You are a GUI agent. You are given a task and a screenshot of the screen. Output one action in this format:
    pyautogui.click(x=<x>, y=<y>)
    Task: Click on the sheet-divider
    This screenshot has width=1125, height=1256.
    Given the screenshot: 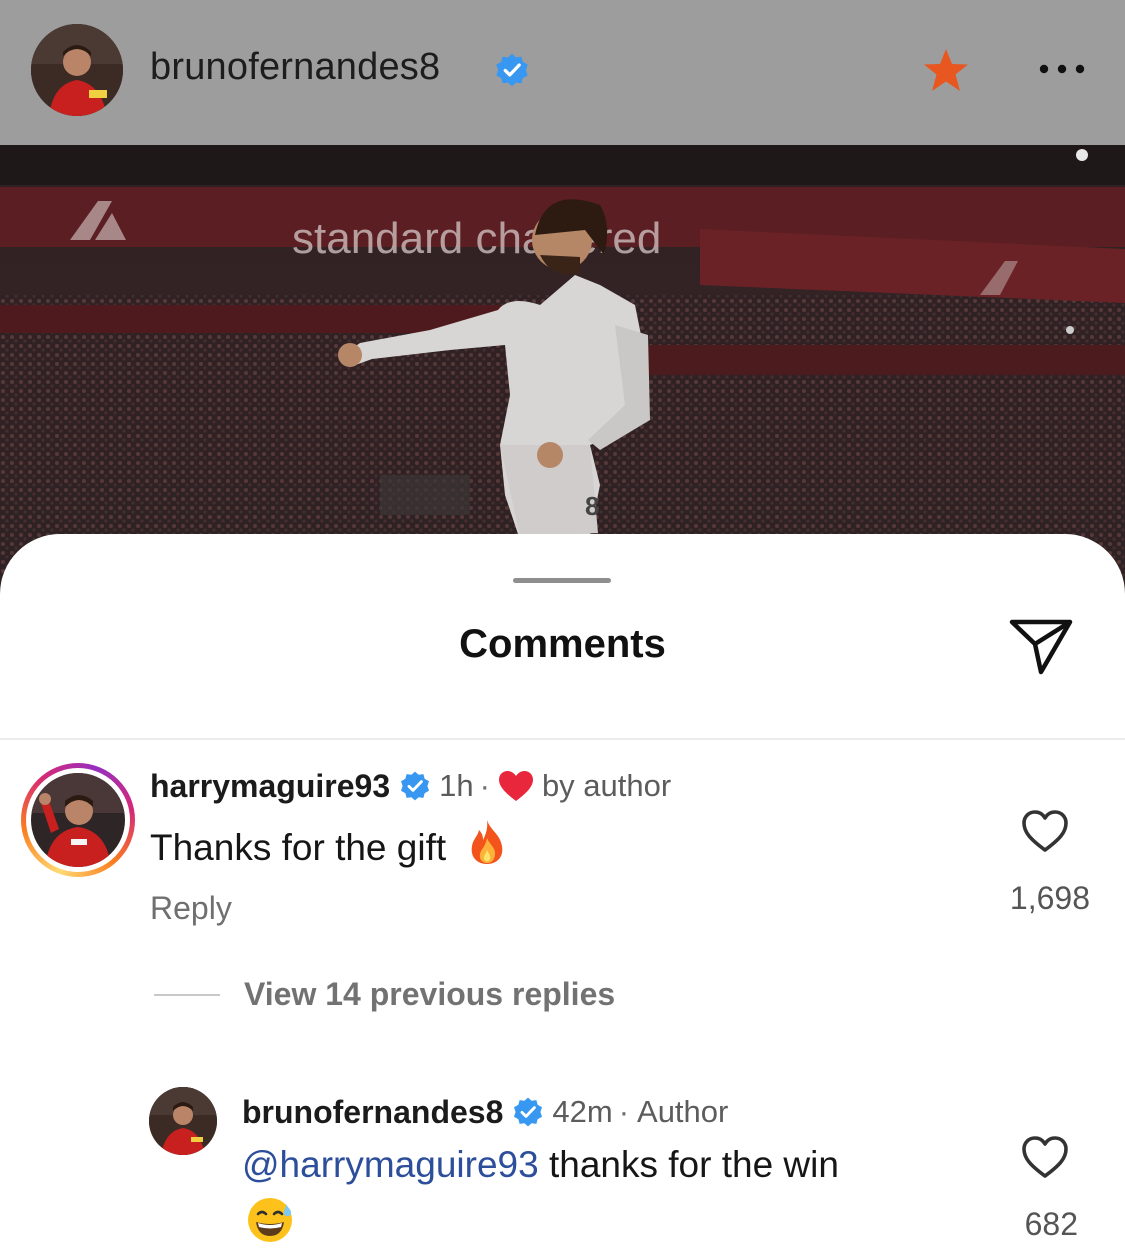 What is the action you would take?
    pyautogui.click(x=562, y=739)
    